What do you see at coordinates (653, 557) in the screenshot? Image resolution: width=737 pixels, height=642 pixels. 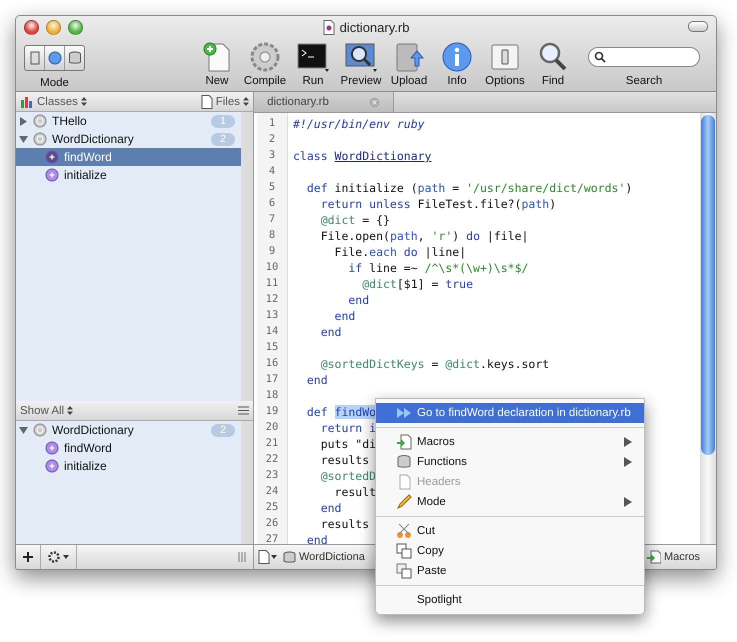 I see `document-arrow-icon` at bounding box center [653, 557].